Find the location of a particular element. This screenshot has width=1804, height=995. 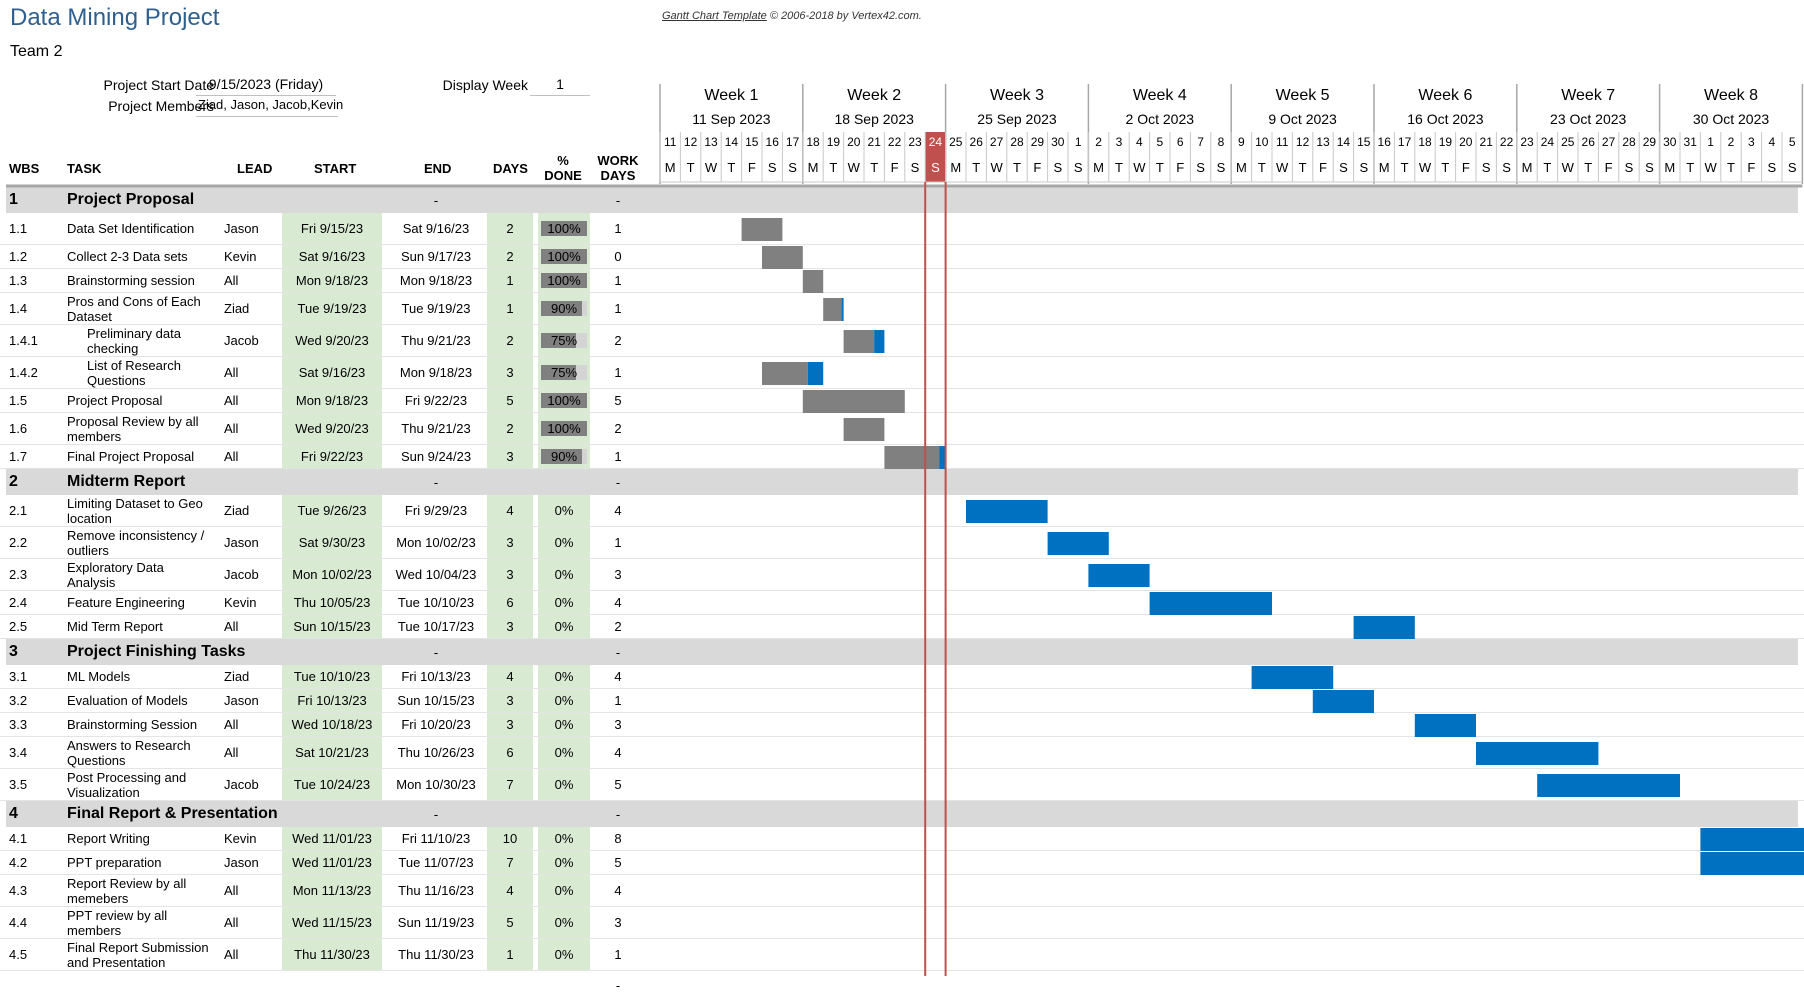

day-number: 4 is located at coordinates (1139, 142).